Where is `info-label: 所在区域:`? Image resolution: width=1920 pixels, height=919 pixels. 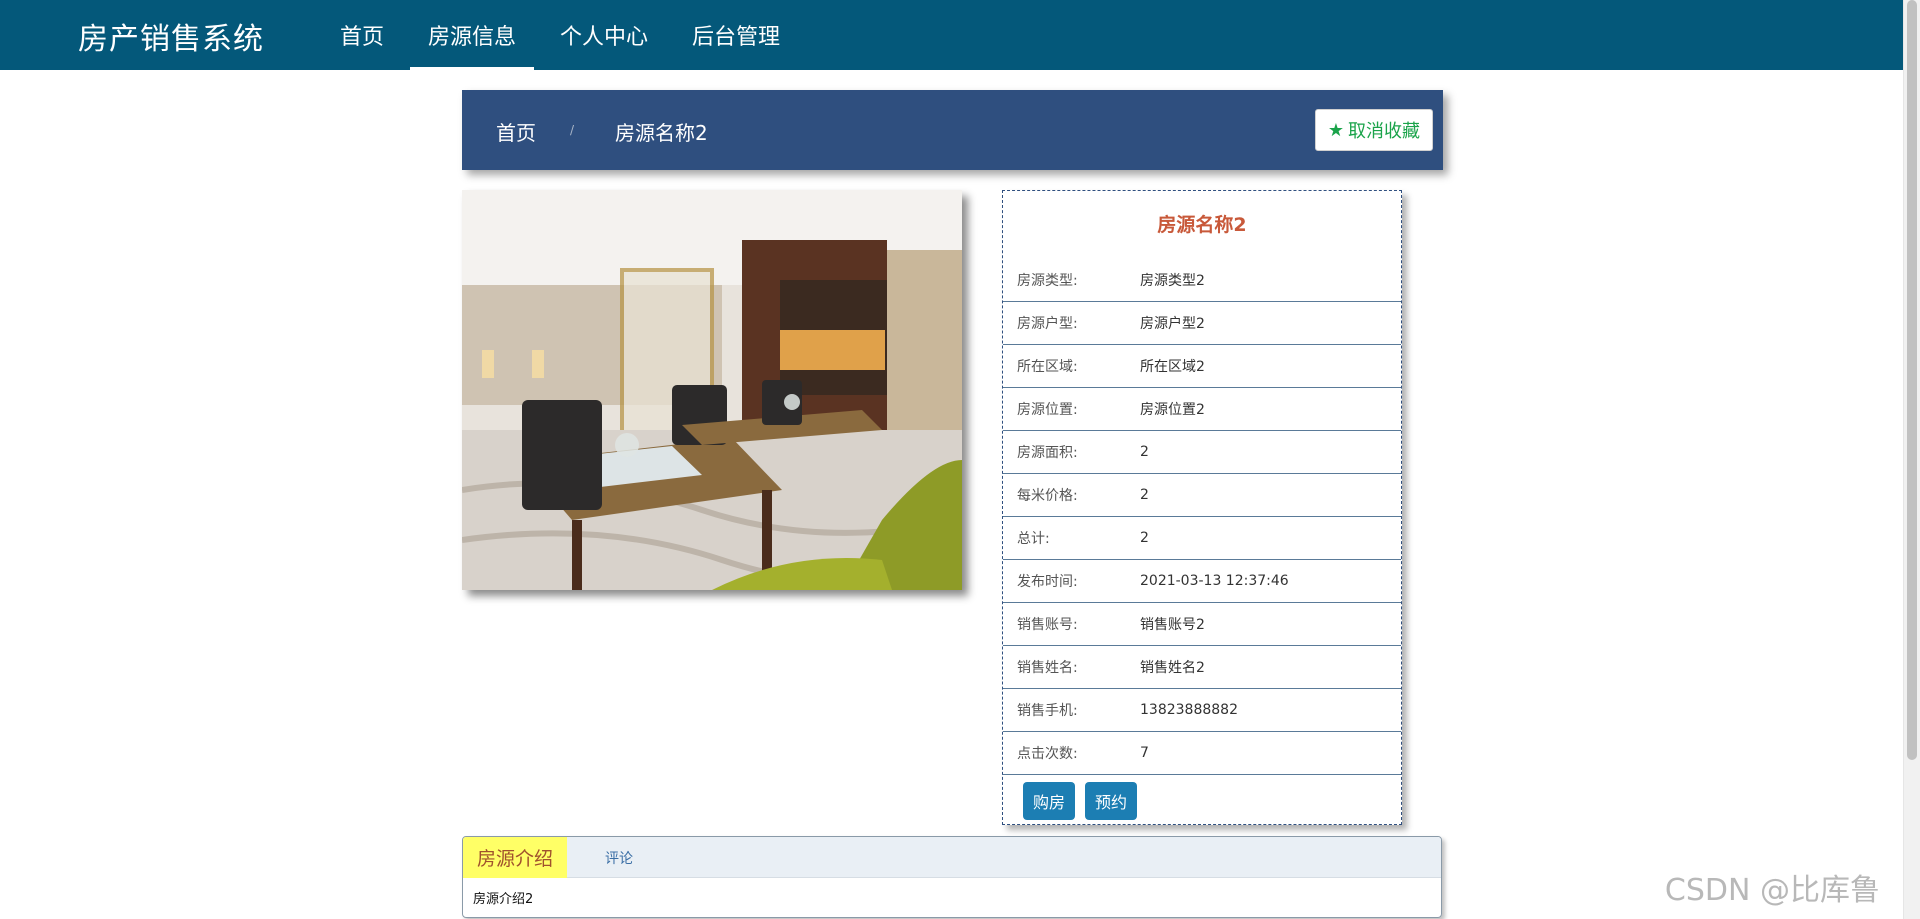
info-label: 所在区域: is located at coordinates (1047, 367).